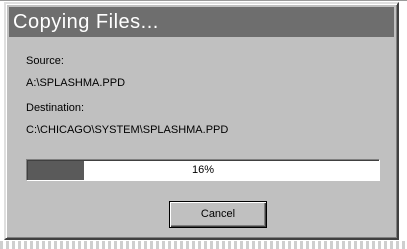 The image size is (407, 249). What do you see at coordinates (55, 108) in the screenshot?
I see `destination-label: Destination:` at bounding box center [55, 108].